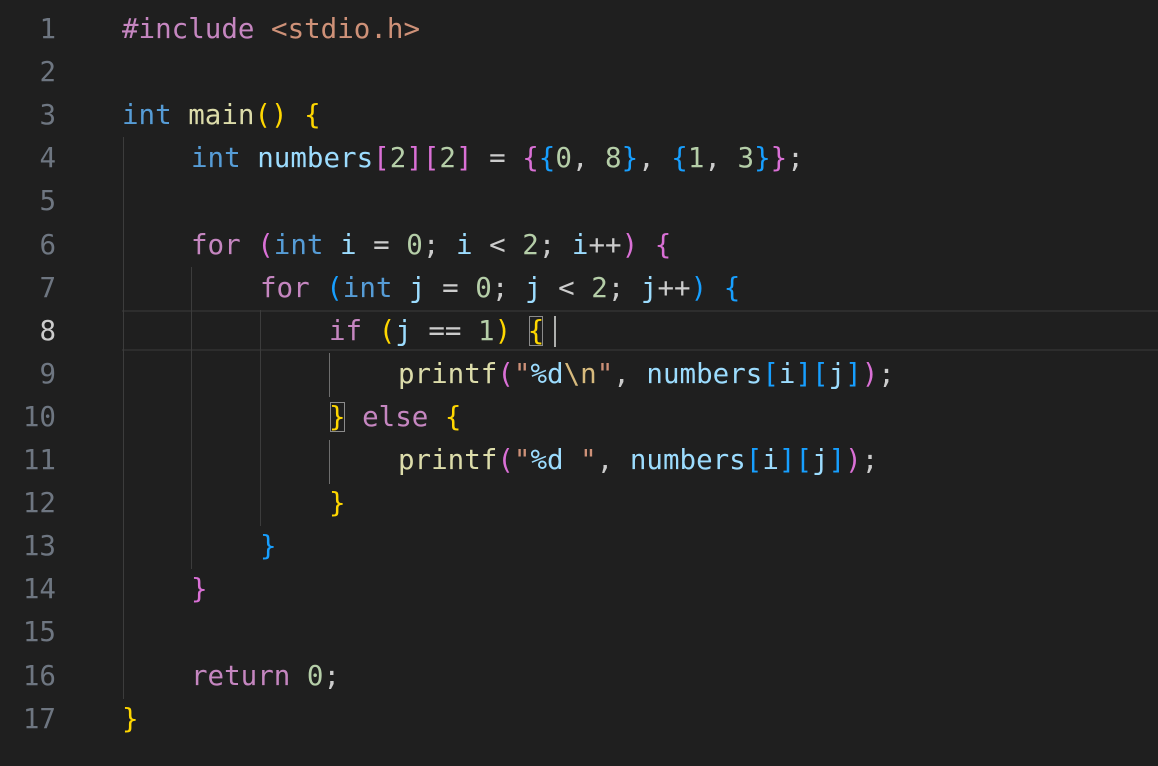 The height and width of the screenshot is (766, 1158). Describe the element at coordinates (271, 115) in the screenshot. I see `bracket: ()` at that location.